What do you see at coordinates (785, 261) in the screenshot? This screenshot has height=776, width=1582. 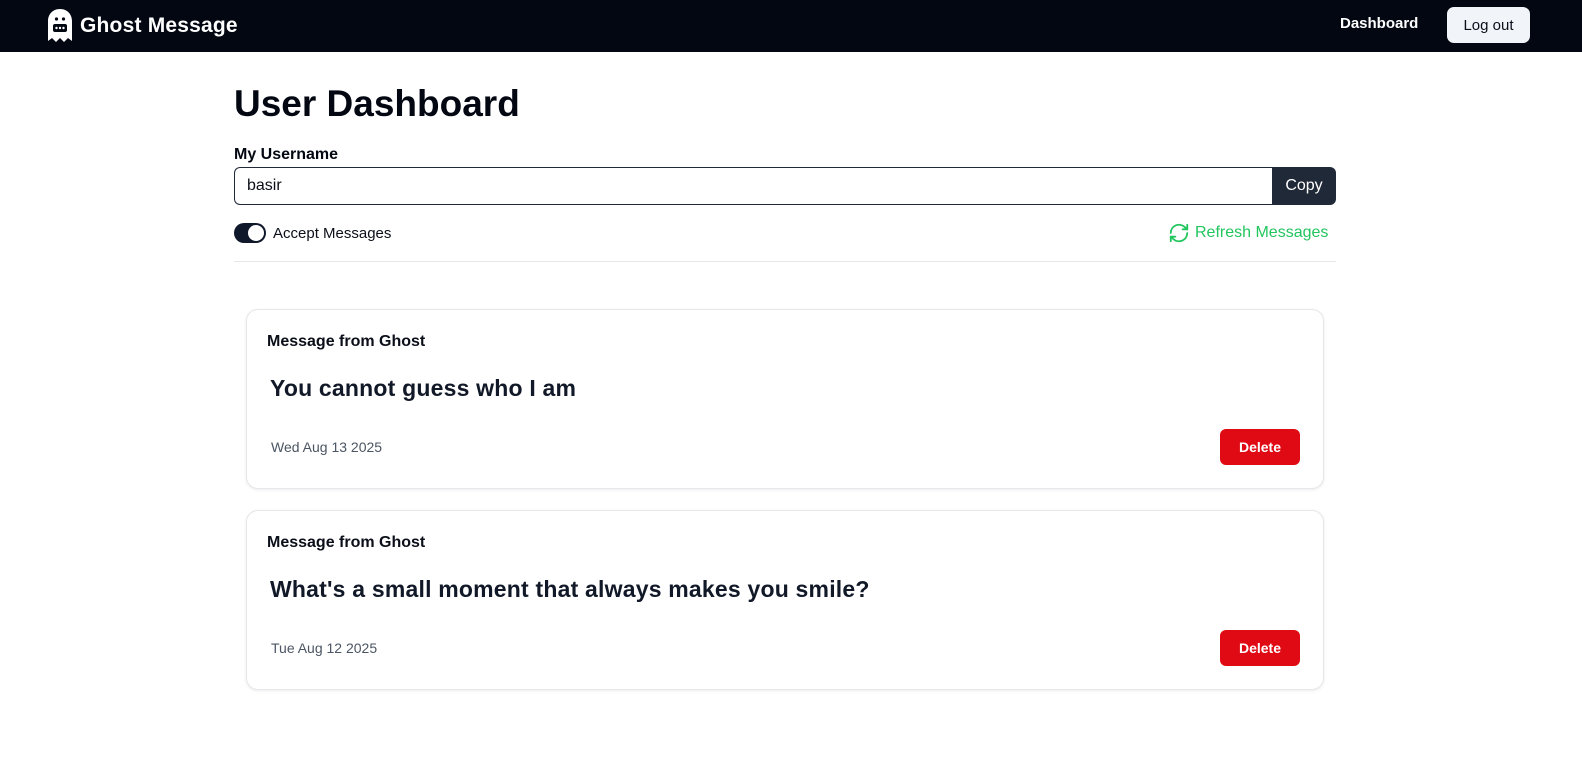 I see `divider` at bounding box center [785, 261].